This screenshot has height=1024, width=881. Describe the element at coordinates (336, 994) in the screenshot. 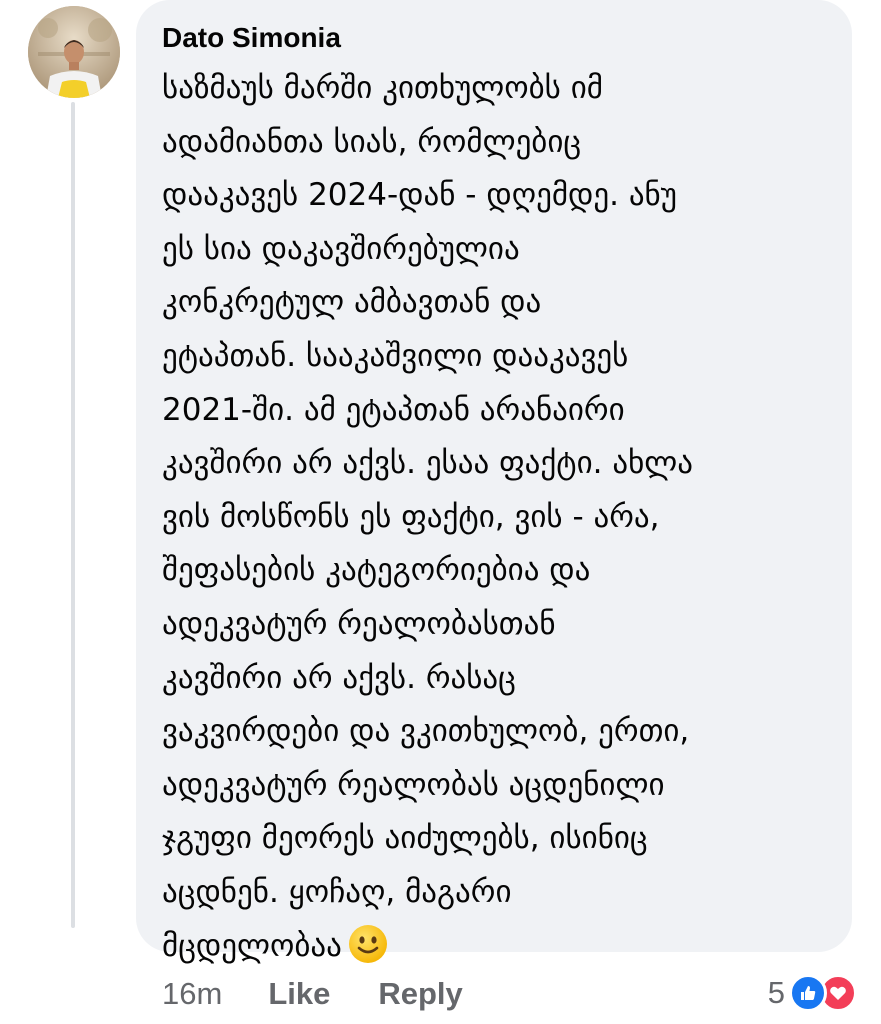

I see `comment-footer: 16m Like Reply` at that location.